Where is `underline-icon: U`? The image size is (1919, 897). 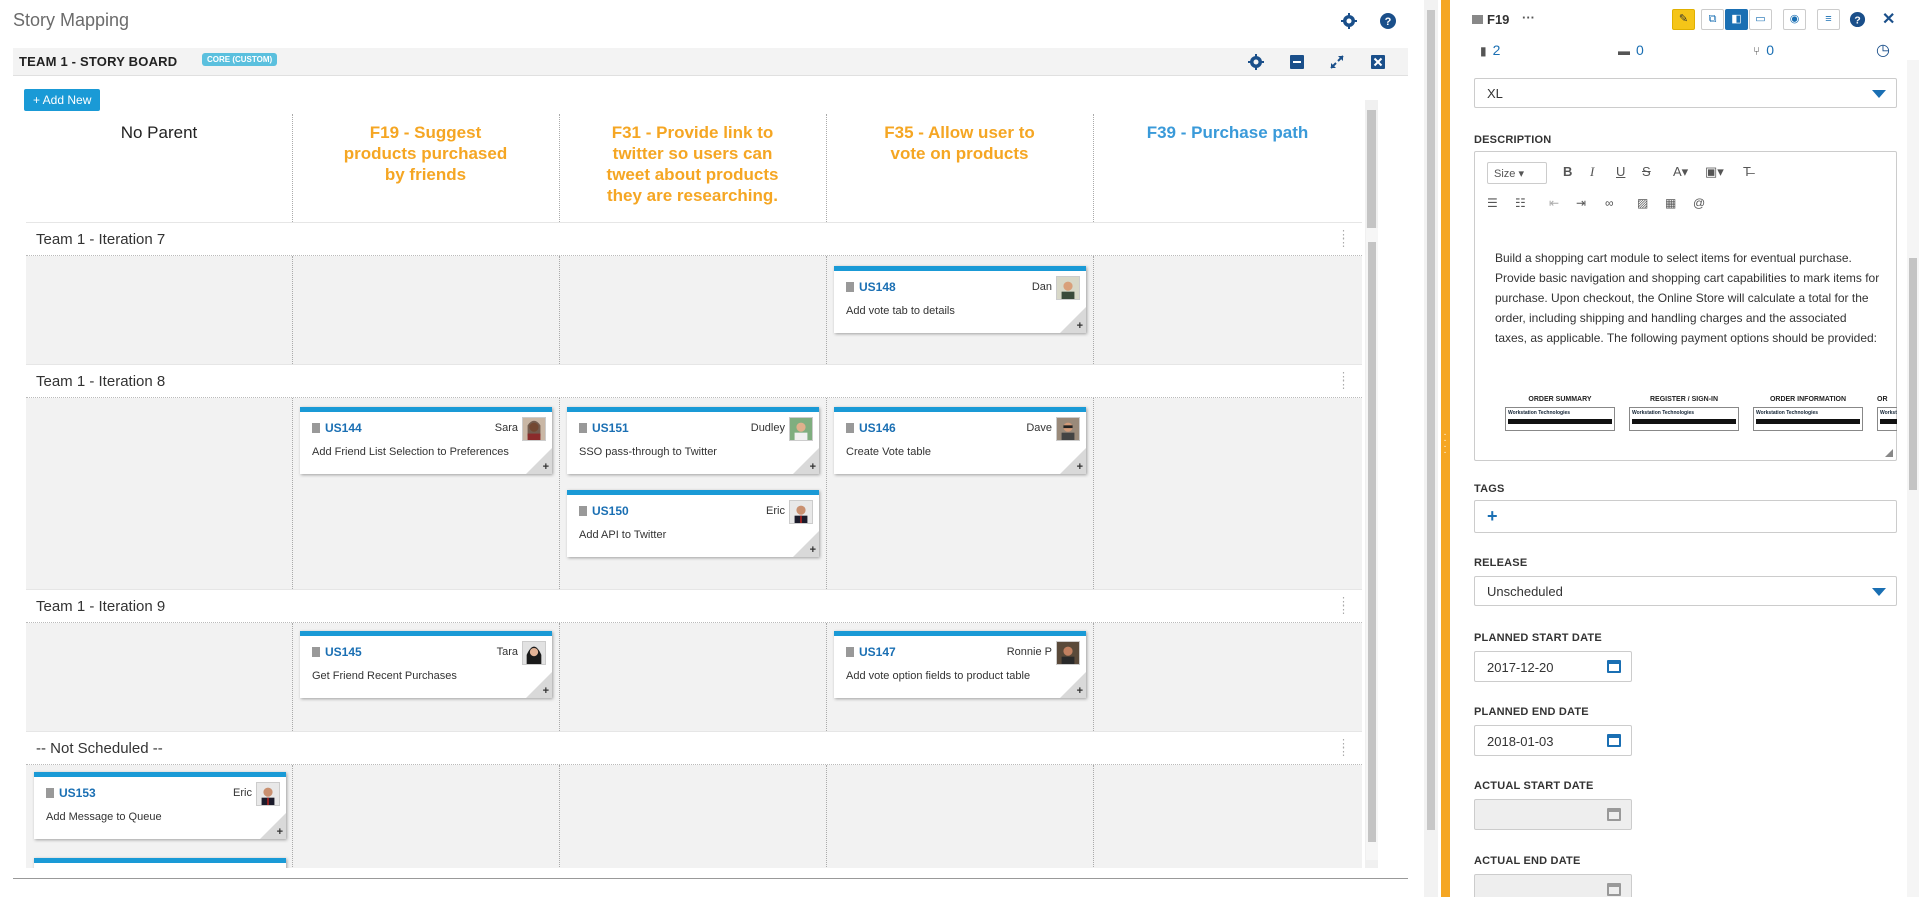 underline-icon: U is located at coordinates (1620, 171).